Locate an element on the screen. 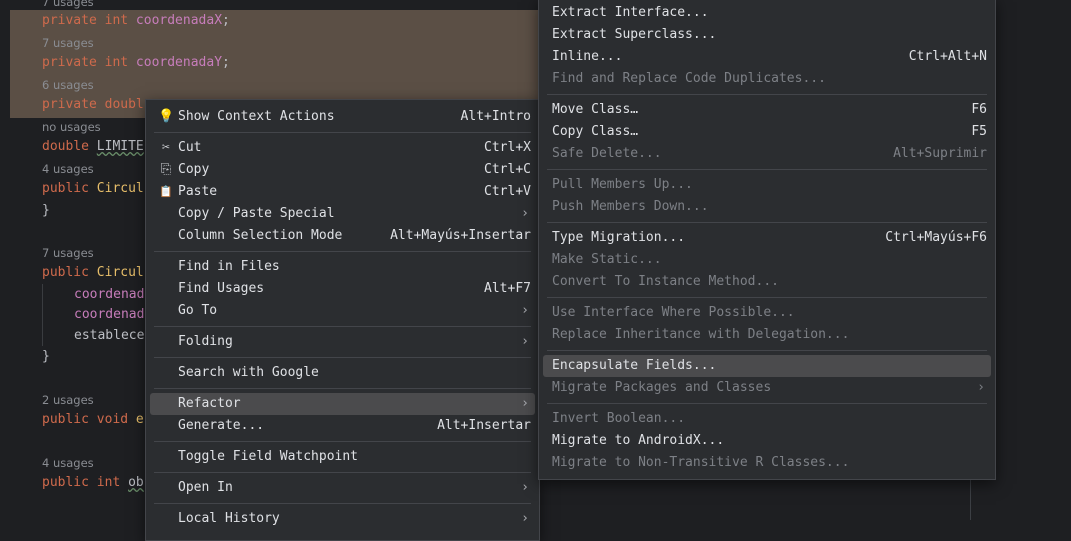 The height and width of the screenshot is (541, 1071). menu-item-show-context-actions: 💡 Show Context Actions Alt+Intro is located at coordinates (342, 117).